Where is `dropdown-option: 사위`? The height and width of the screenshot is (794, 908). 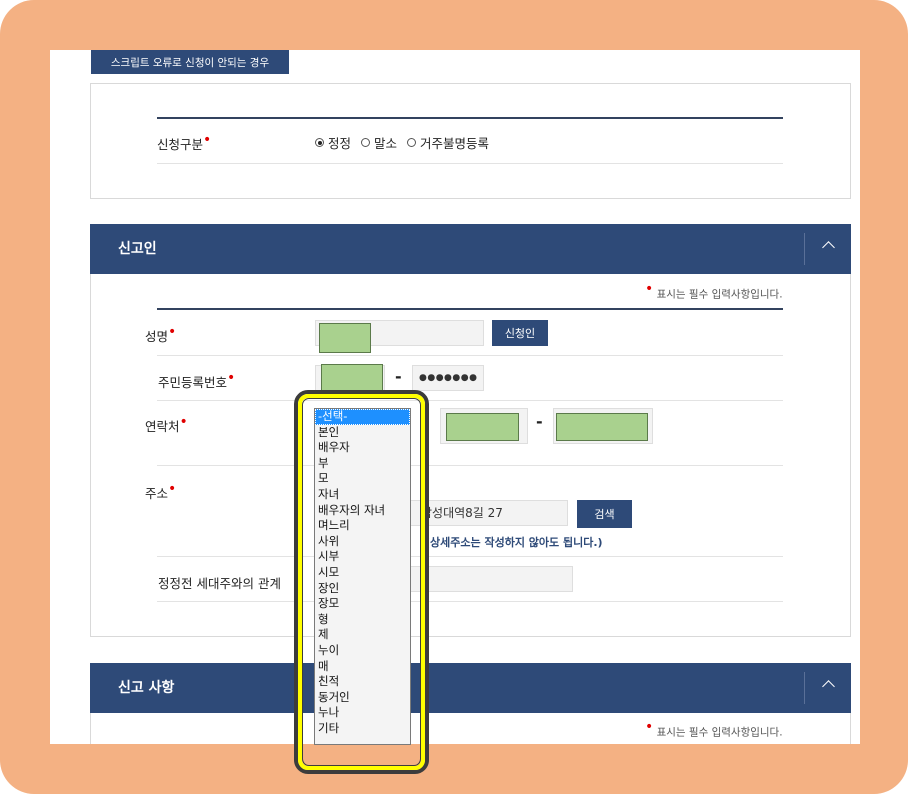 dropdown-option: 사위 is located at coordinates (362, 542).